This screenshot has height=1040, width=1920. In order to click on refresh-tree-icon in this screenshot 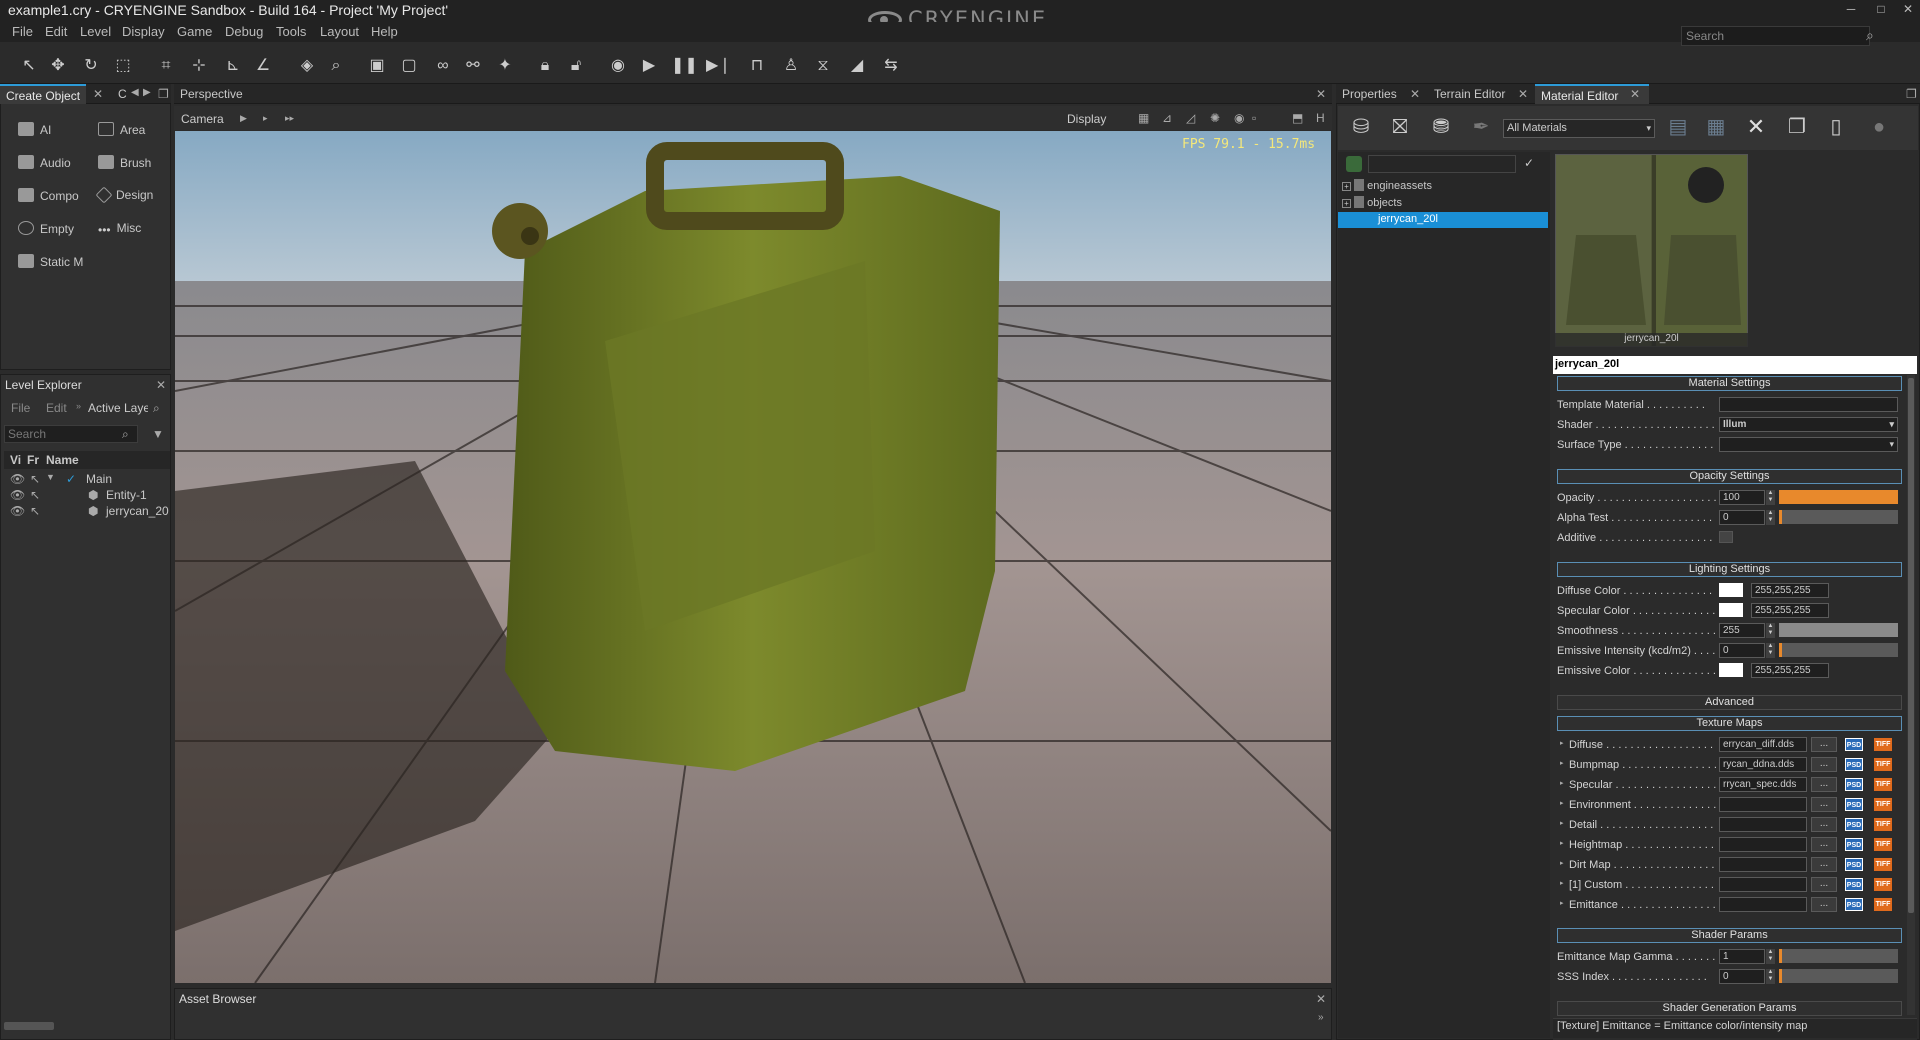, I will do `click(1354, 164)`.